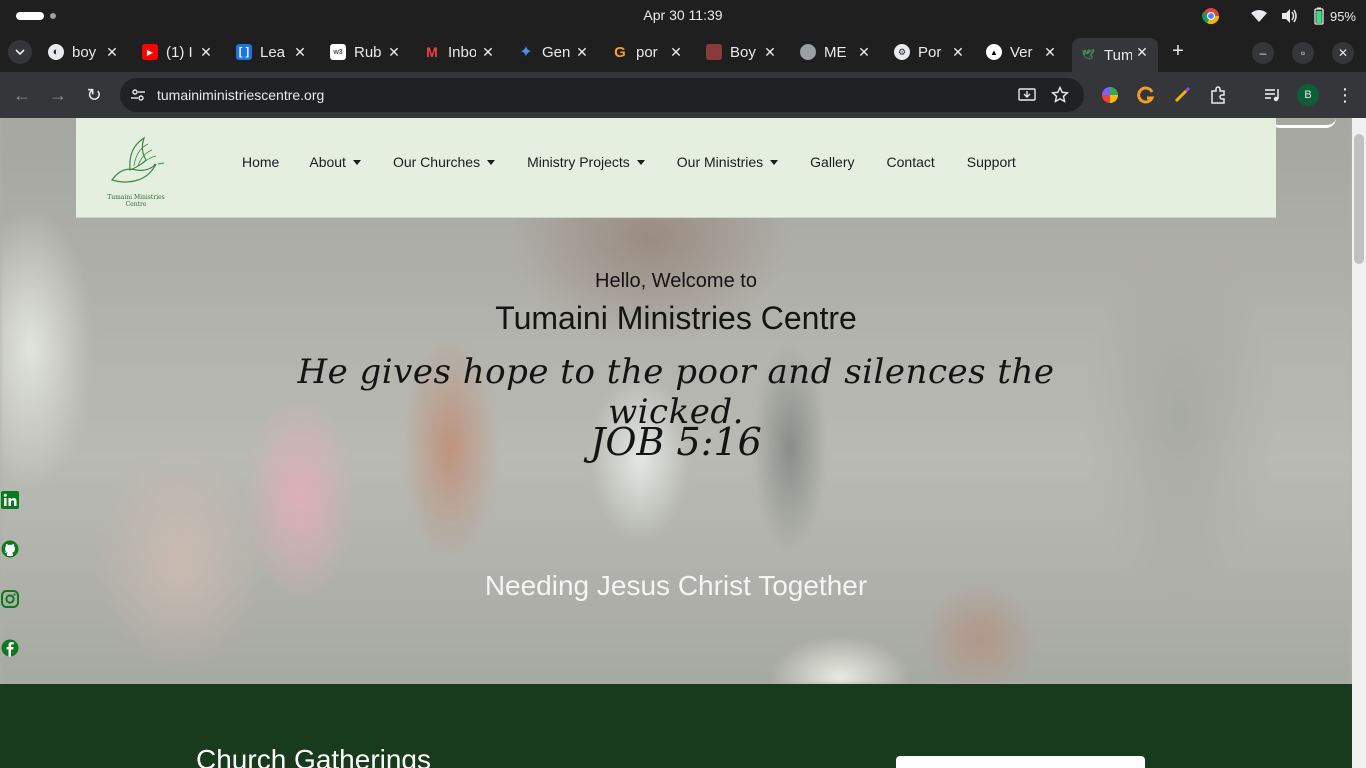 Image resolution: width=1366 pixels, height=768 pixels. I want to click on nav-our-ministries: Our Ministries, so click(728, 162).